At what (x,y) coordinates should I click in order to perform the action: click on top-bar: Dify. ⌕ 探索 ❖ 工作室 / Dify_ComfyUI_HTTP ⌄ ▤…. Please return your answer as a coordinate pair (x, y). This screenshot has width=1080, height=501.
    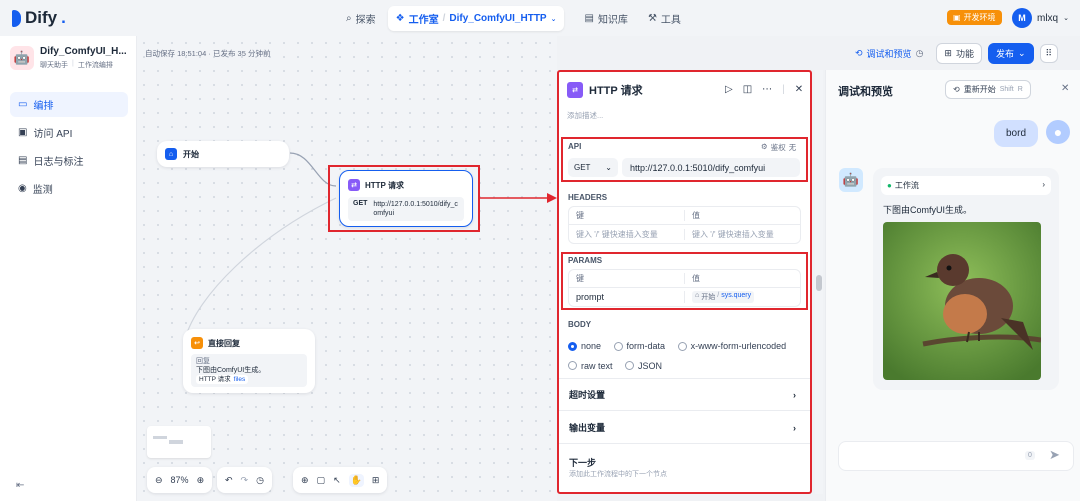
    Looking at the image, I should click on (540, 18).